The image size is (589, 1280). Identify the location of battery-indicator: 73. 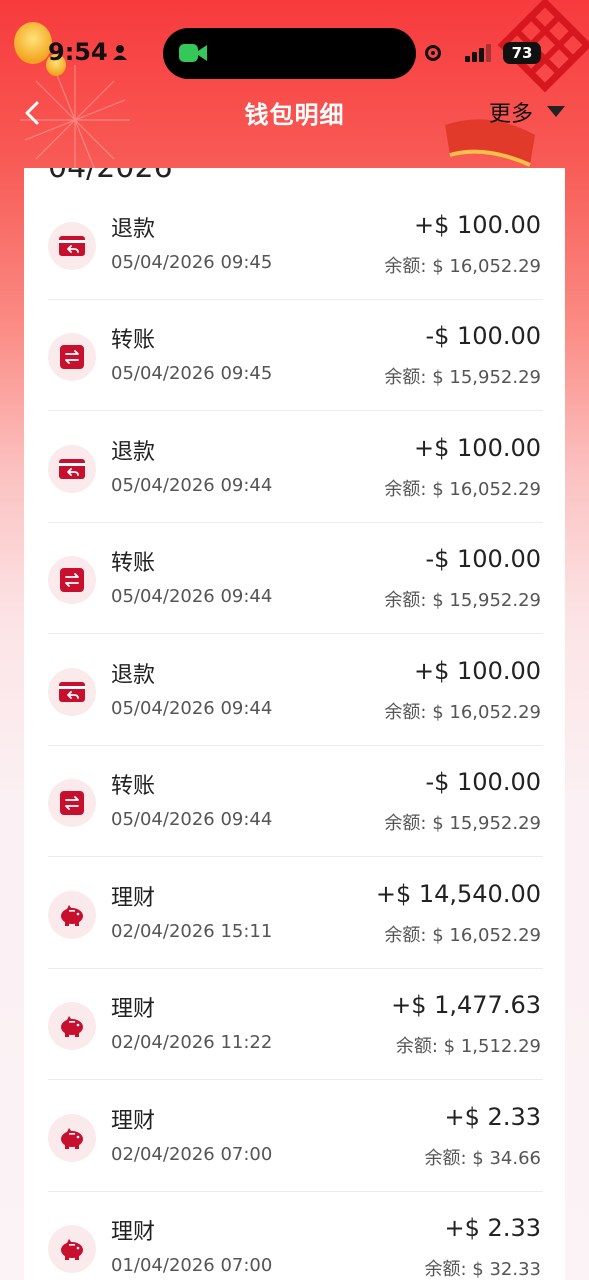
(522, 53).